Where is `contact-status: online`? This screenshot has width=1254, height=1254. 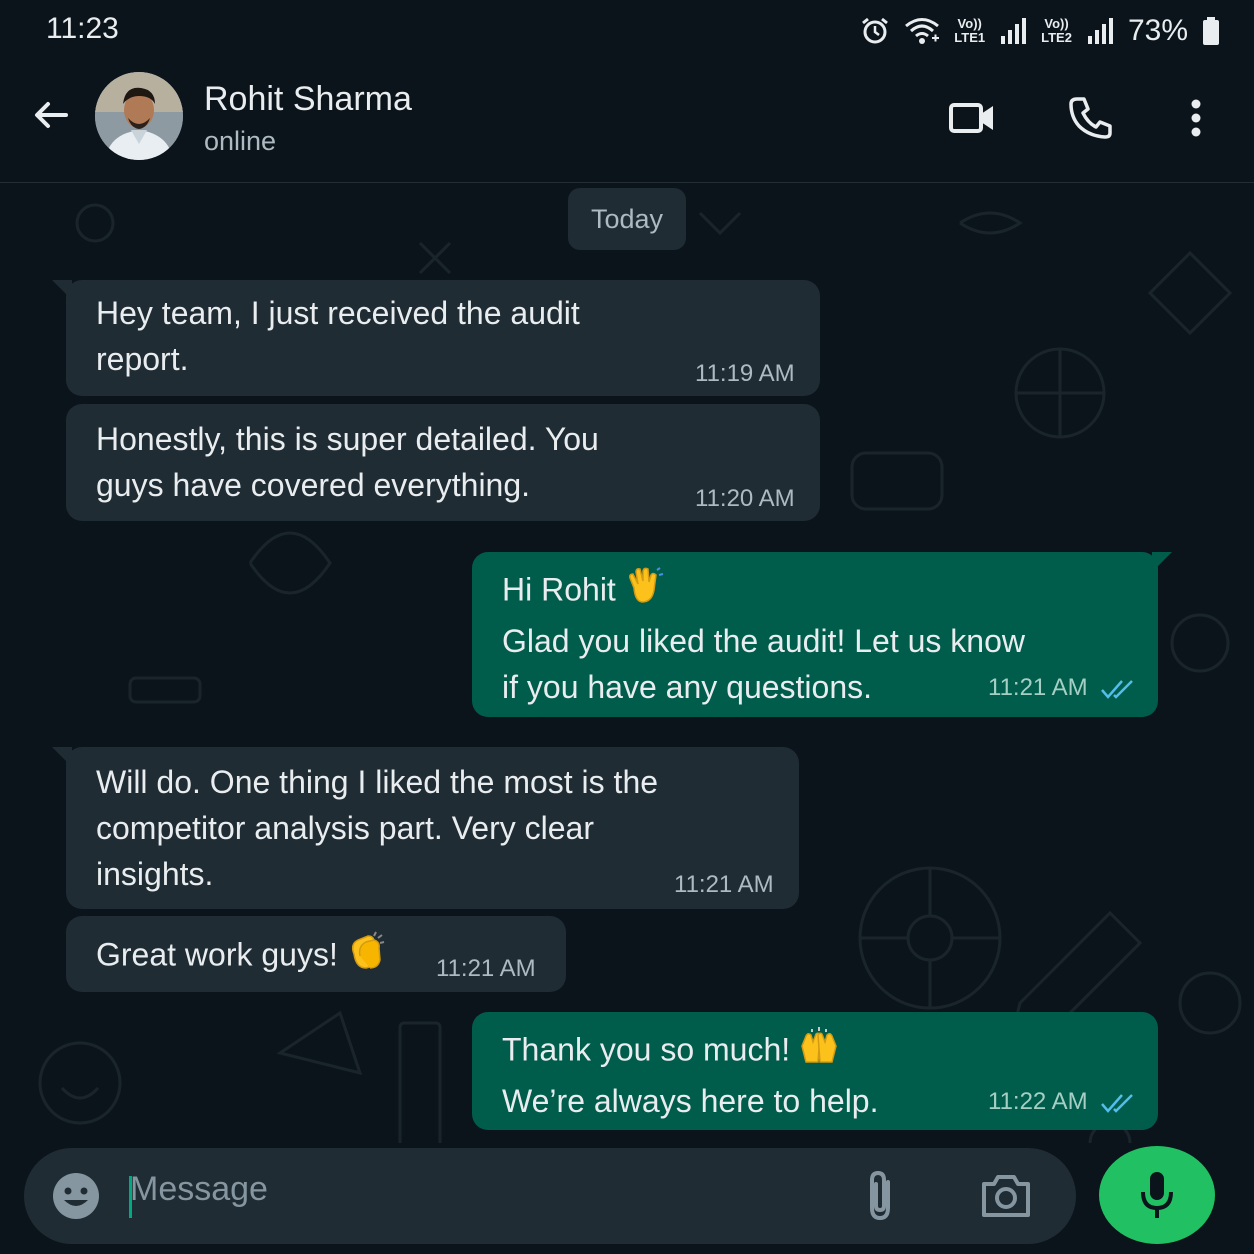 contact-status: online is located at coordinates (240, 141).